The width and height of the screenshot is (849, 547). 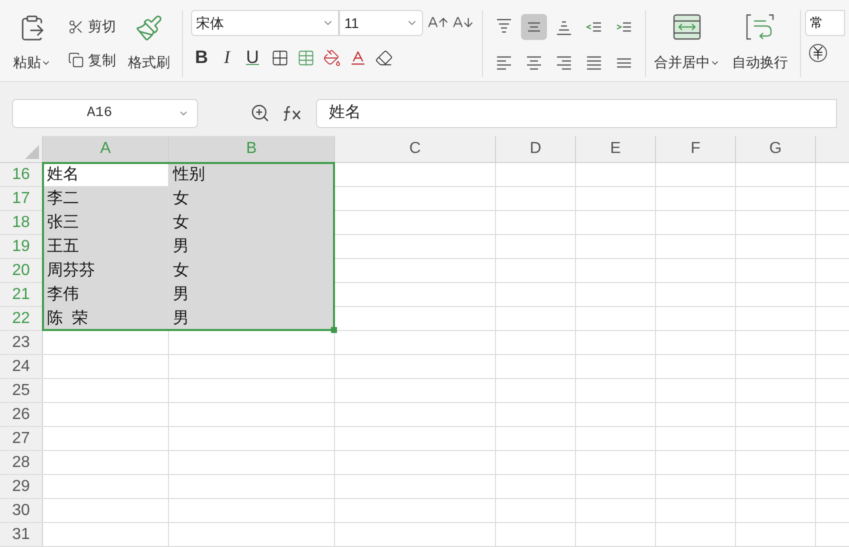 I want to click on row-header: 24, so click(x=21, y=366).